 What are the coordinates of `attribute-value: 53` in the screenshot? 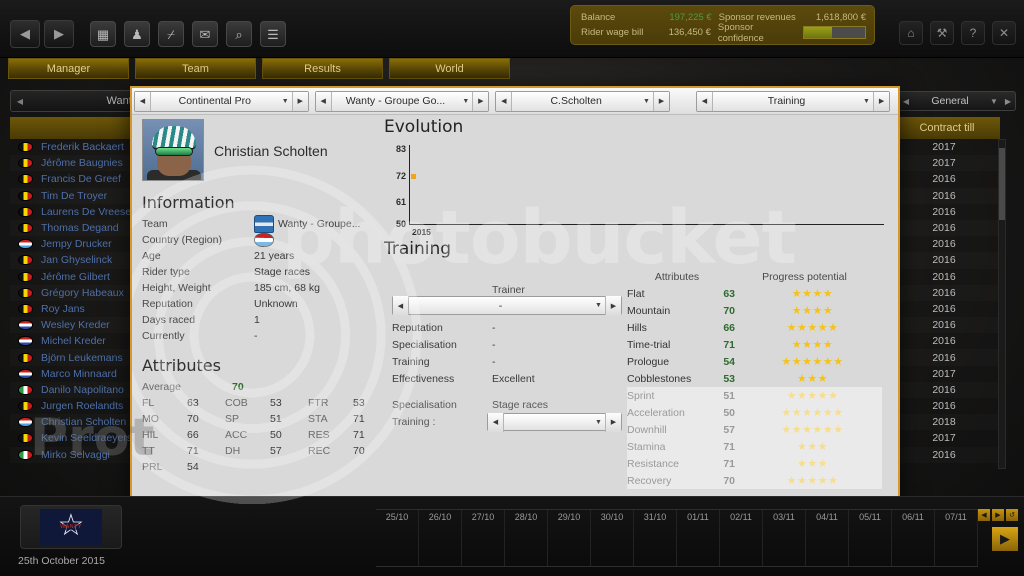 It's located at (729, 378).